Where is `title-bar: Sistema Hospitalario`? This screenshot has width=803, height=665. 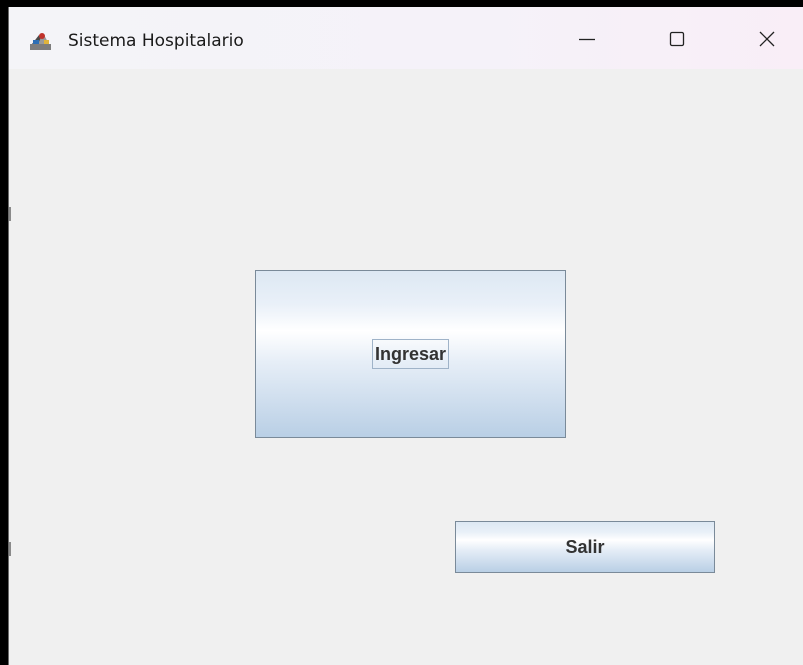
title-bar: Sistema Hospitalario is located at coordinates (406, 38).